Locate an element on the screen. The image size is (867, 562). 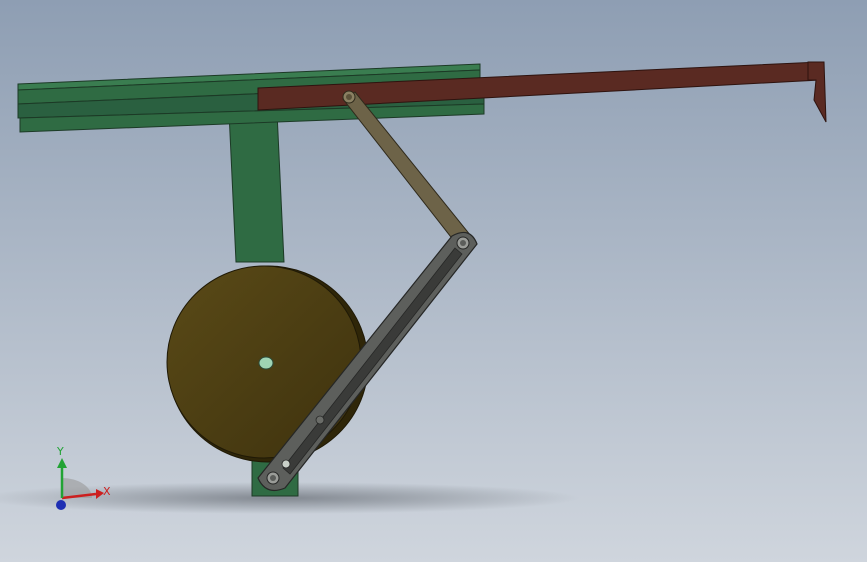
crank-disk is located at coordinates (267, 364).